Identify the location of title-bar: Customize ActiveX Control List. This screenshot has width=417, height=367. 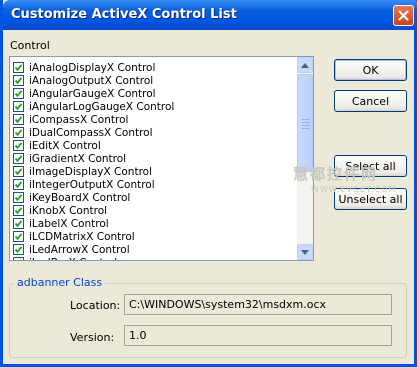
(210, 15).